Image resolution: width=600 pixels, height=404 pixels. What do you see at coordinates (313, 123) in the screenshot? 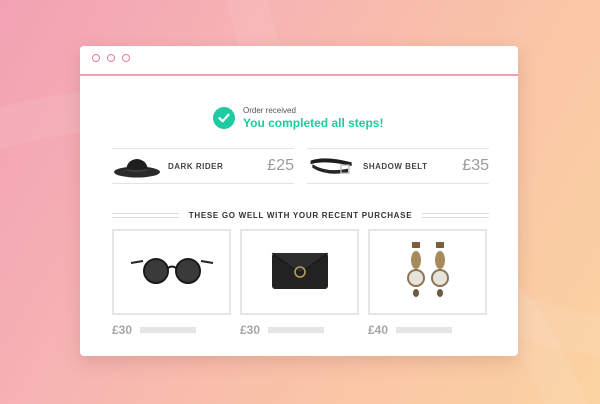
I see `status-title: You completed all steps!` at bounding box center [313, 123].